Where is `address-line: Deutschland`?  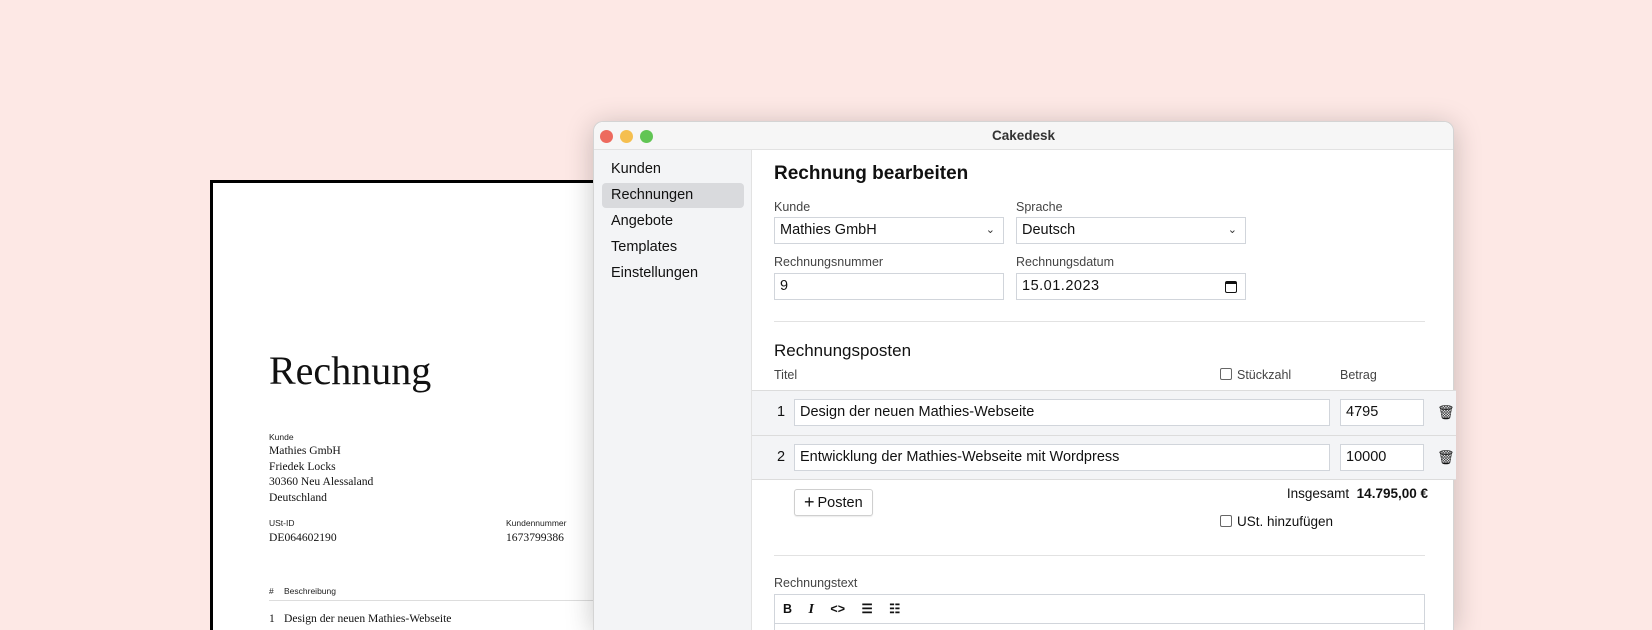
address-line: Deutschland is located at coordinates (298, 497).